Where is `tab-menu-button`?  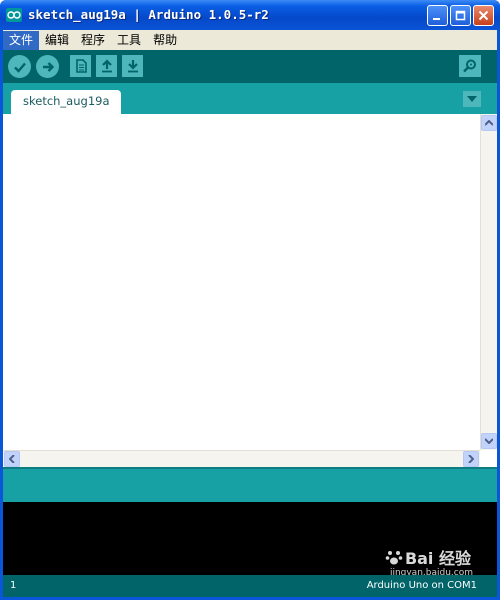 tab-menu-button is located at coordinates (472, 99).